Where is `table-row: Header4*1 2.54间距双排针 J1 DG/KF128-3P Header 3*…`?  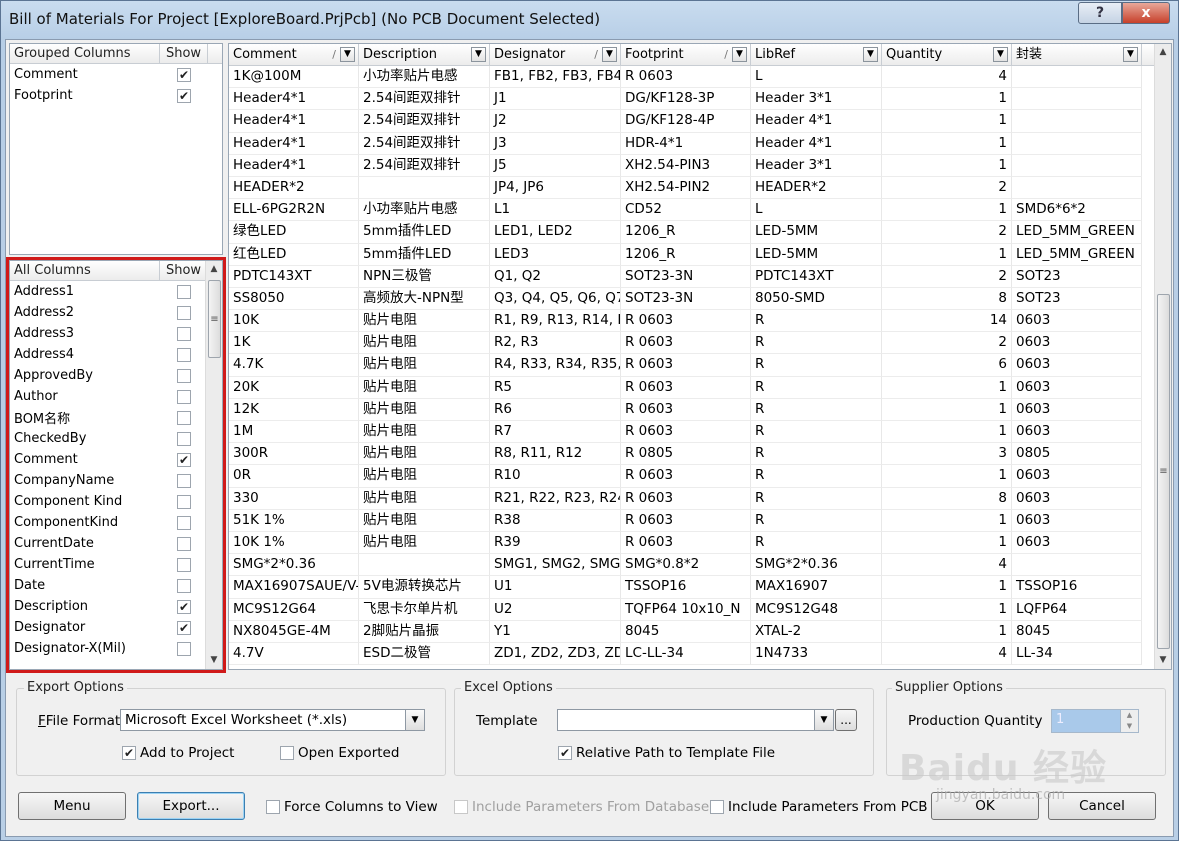
table-row: Header4*1 2.54间距双排针 J1 DG/KF128-3P Header 3*… is located at coordinates (700, 99).